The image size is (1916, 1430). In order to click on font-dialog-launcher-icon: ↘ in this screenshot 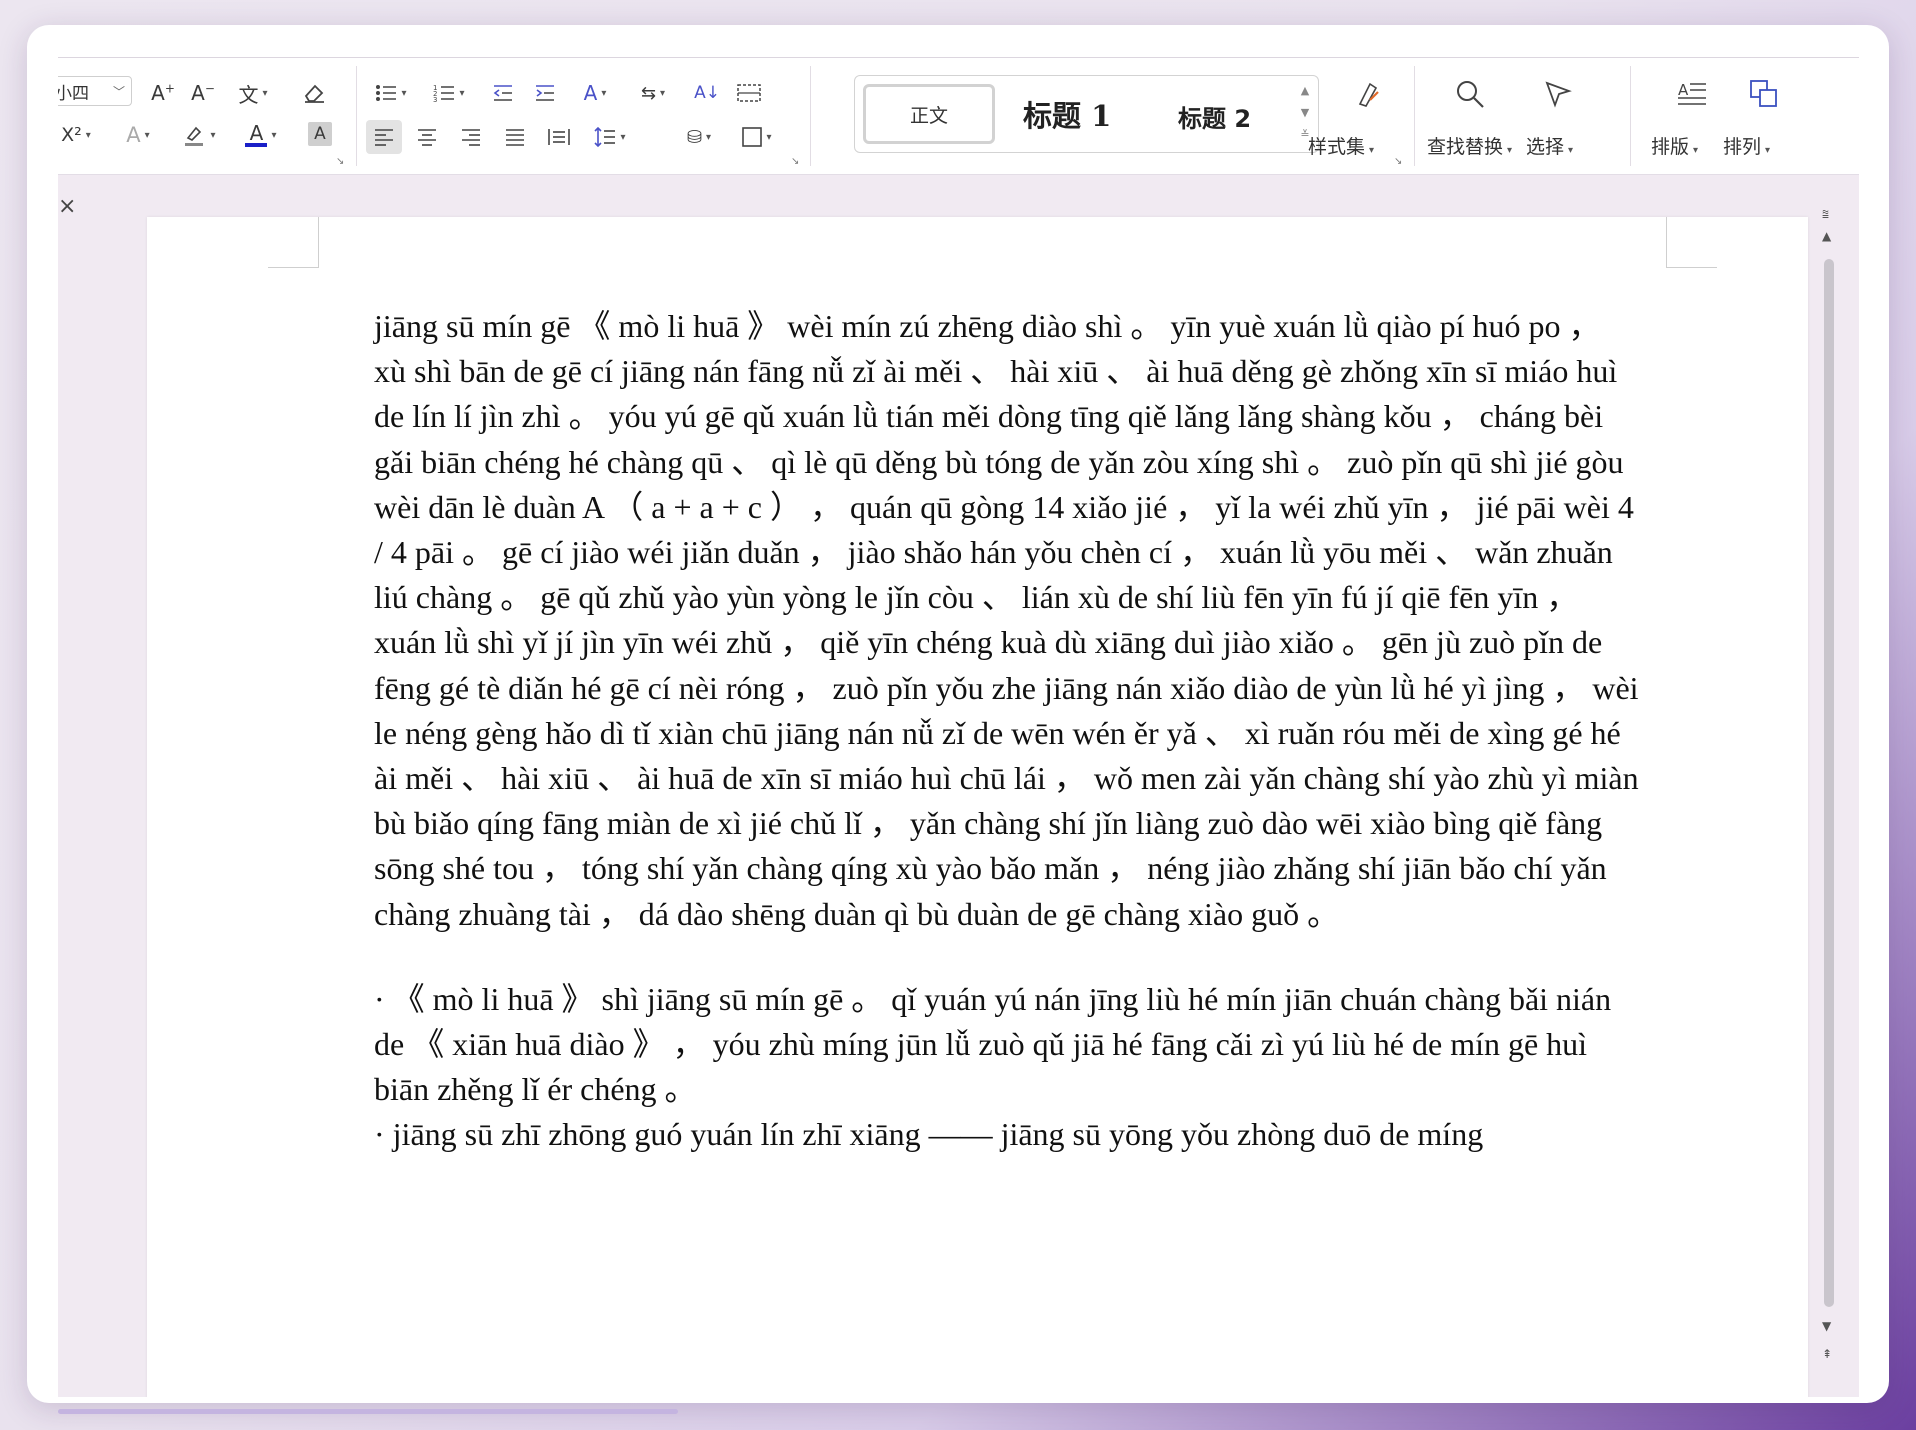, I will do `click(340, 161)`.